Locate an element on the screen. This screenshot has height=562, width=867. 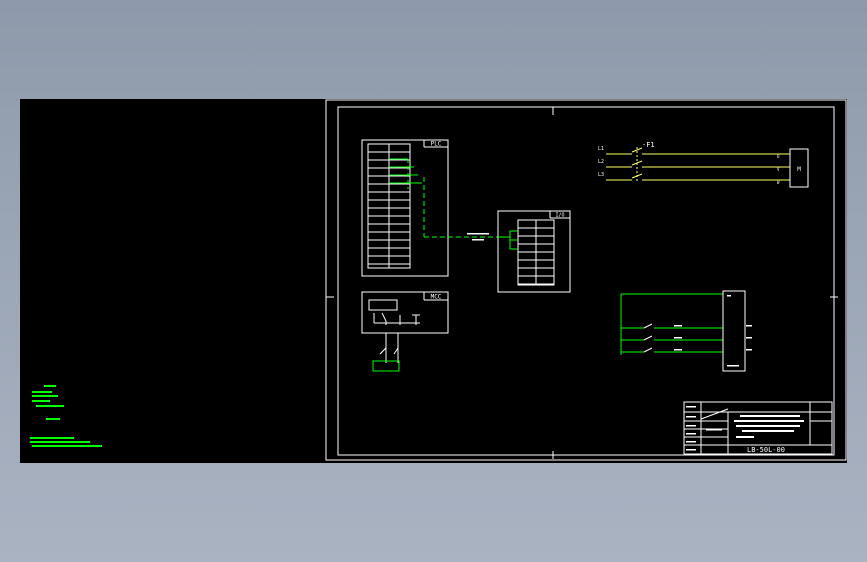
plc-output-wires is located at coordinates (443, 198).